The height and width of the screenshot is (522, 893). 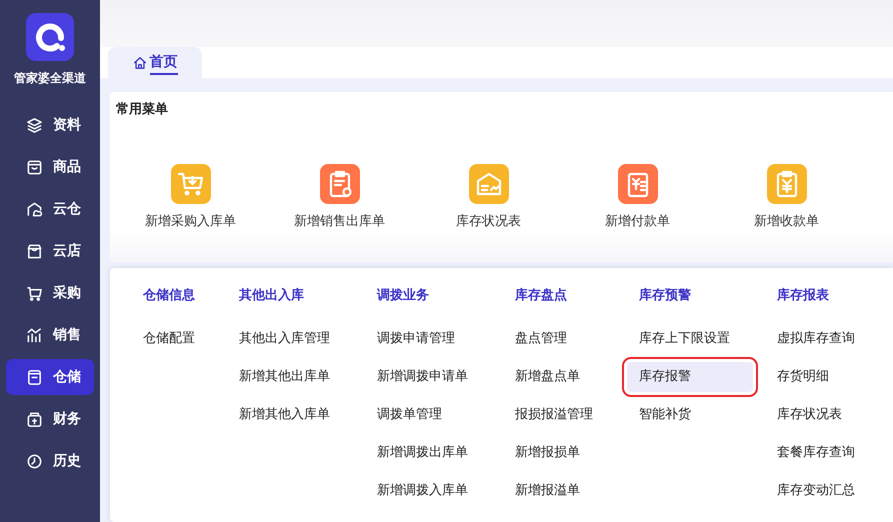 What do you see at coordinates (553, 491) in the screenshot?
I see `menu-item: 新增报溢单` at bounding box center [553, 491].